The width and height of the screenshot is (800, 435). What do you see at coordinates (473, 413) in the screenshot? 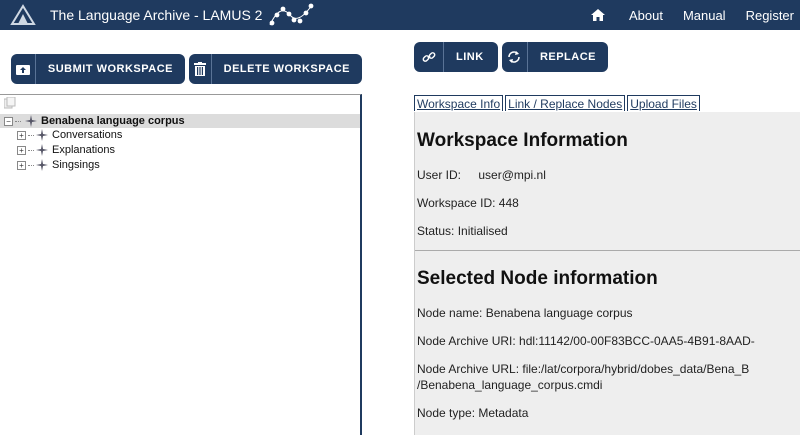
I see `node-type-row: Node type: Metadata` at bounding box center [473, 413].